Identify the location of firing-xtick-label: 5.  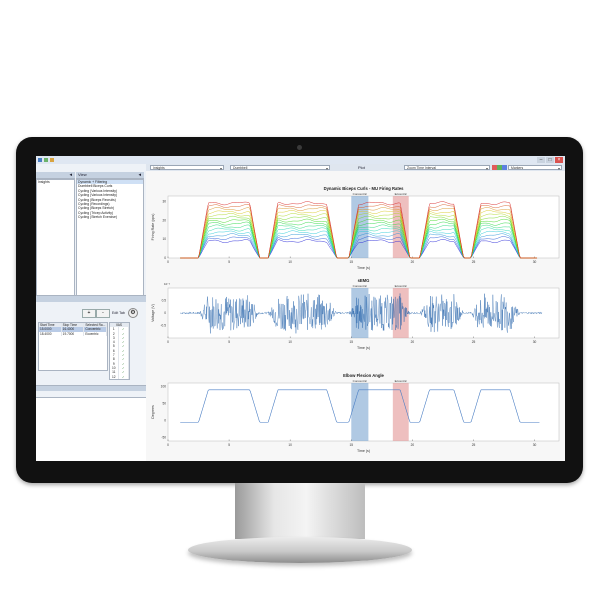
(229, 262).